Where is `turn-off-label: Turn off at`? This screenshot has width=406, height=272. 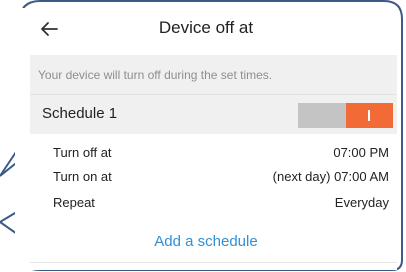
turn-off-label: Turn off at is located at coordinates (82, 152).